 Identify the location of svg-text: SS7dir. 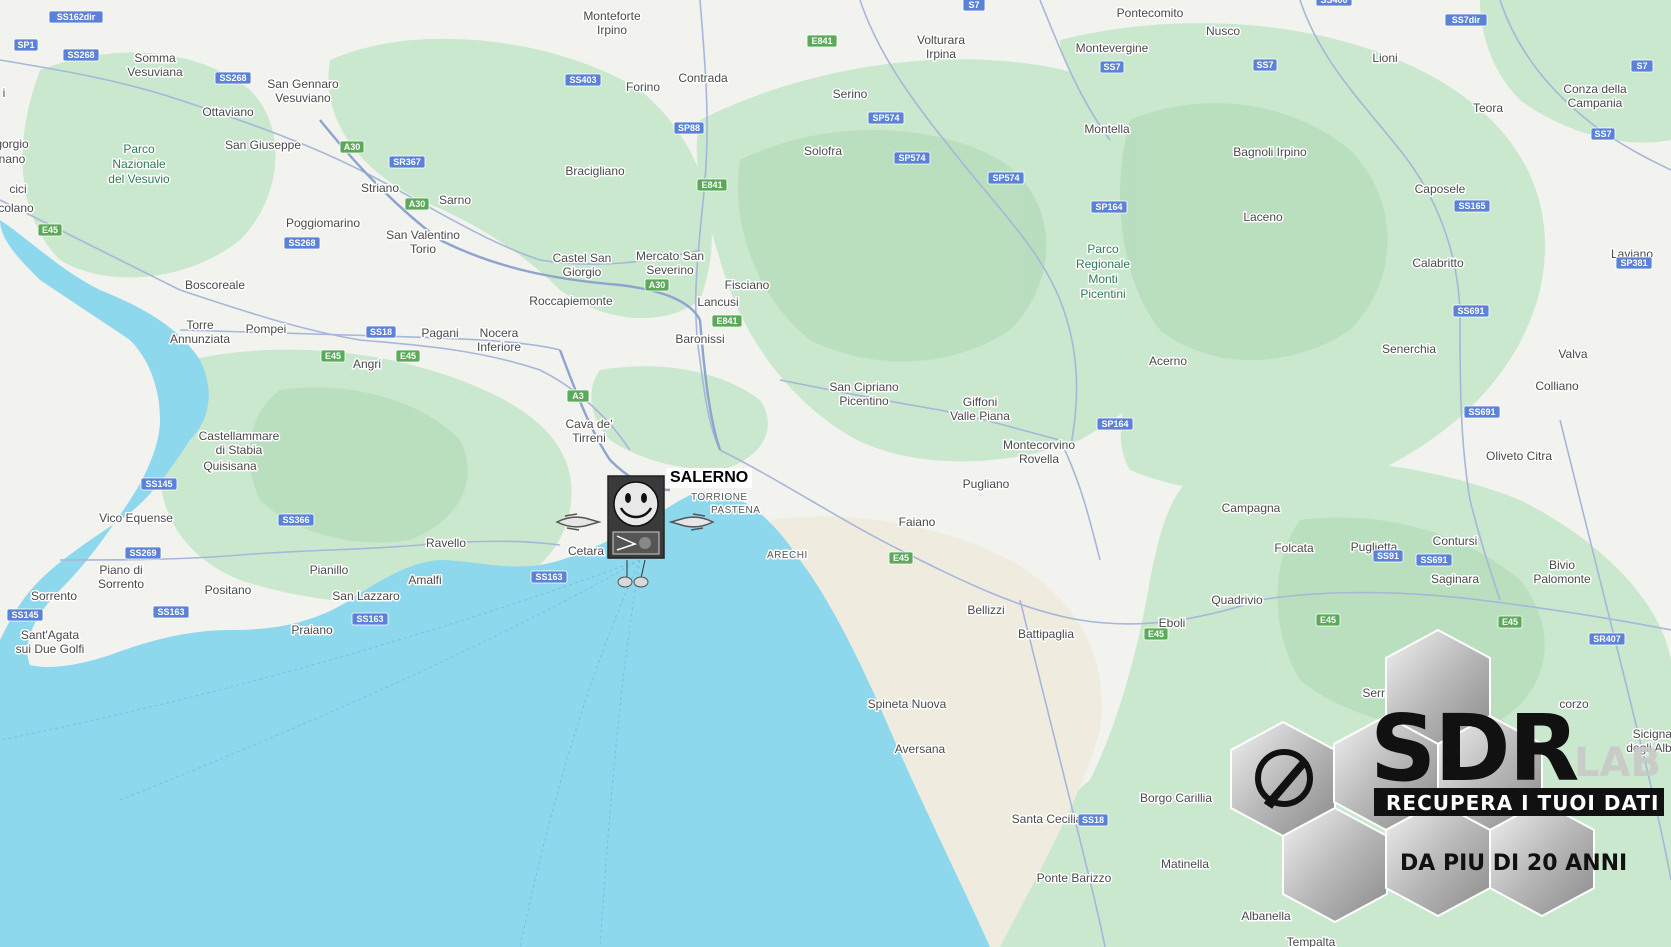
(1466, 20).